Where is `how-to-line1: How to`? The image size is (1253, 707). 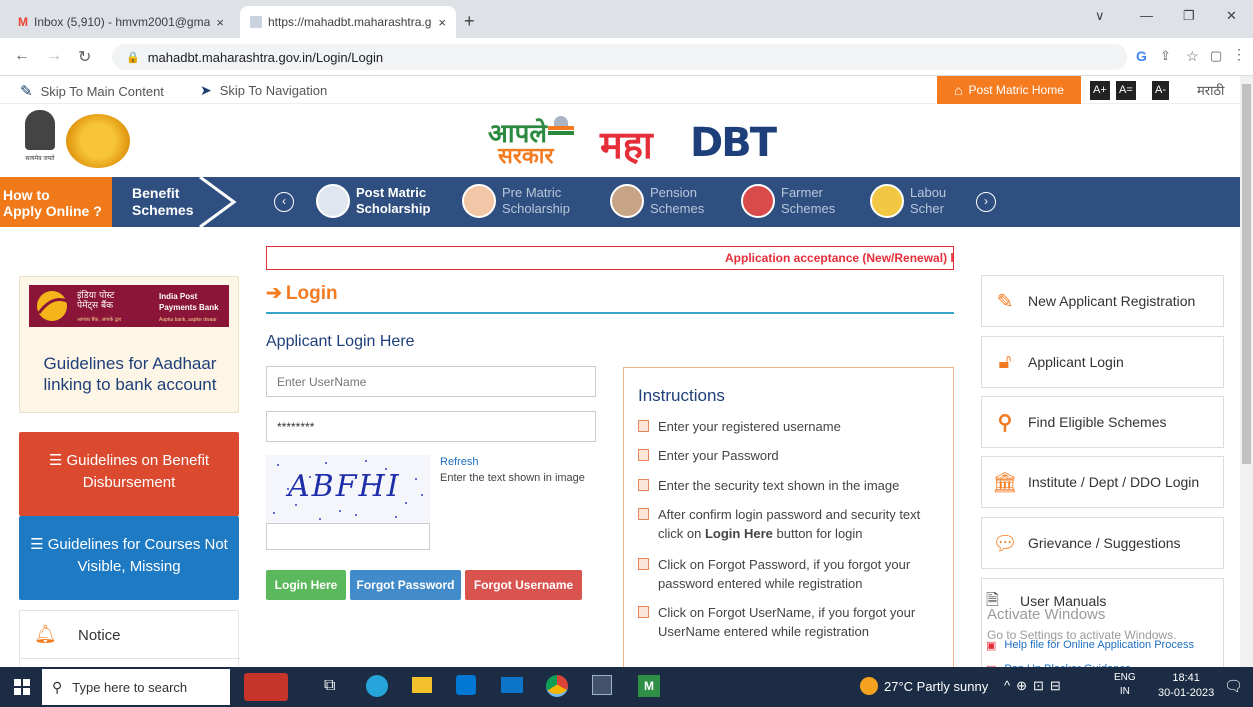 how-to-line1: How to is located at coordinates (26, 195).